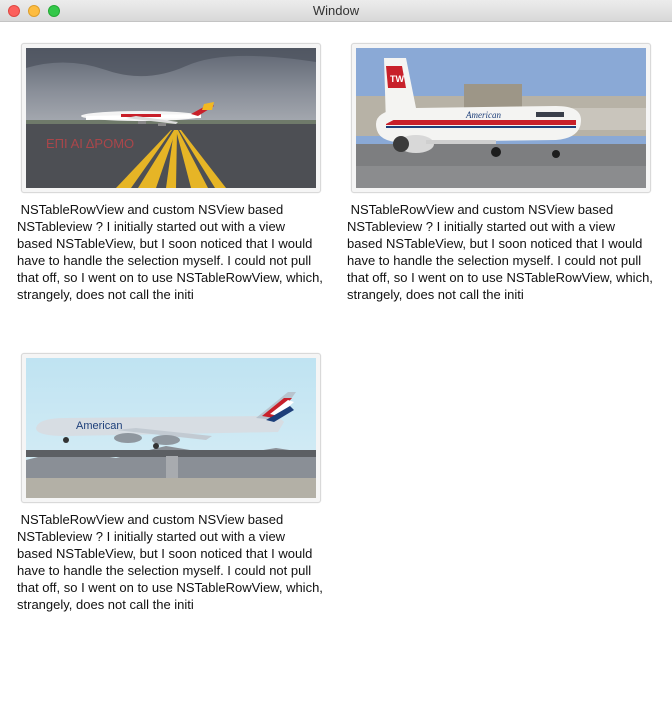 This screenshot has width=672, height=722. I want to click on window-title: Window, so click(336, 10).